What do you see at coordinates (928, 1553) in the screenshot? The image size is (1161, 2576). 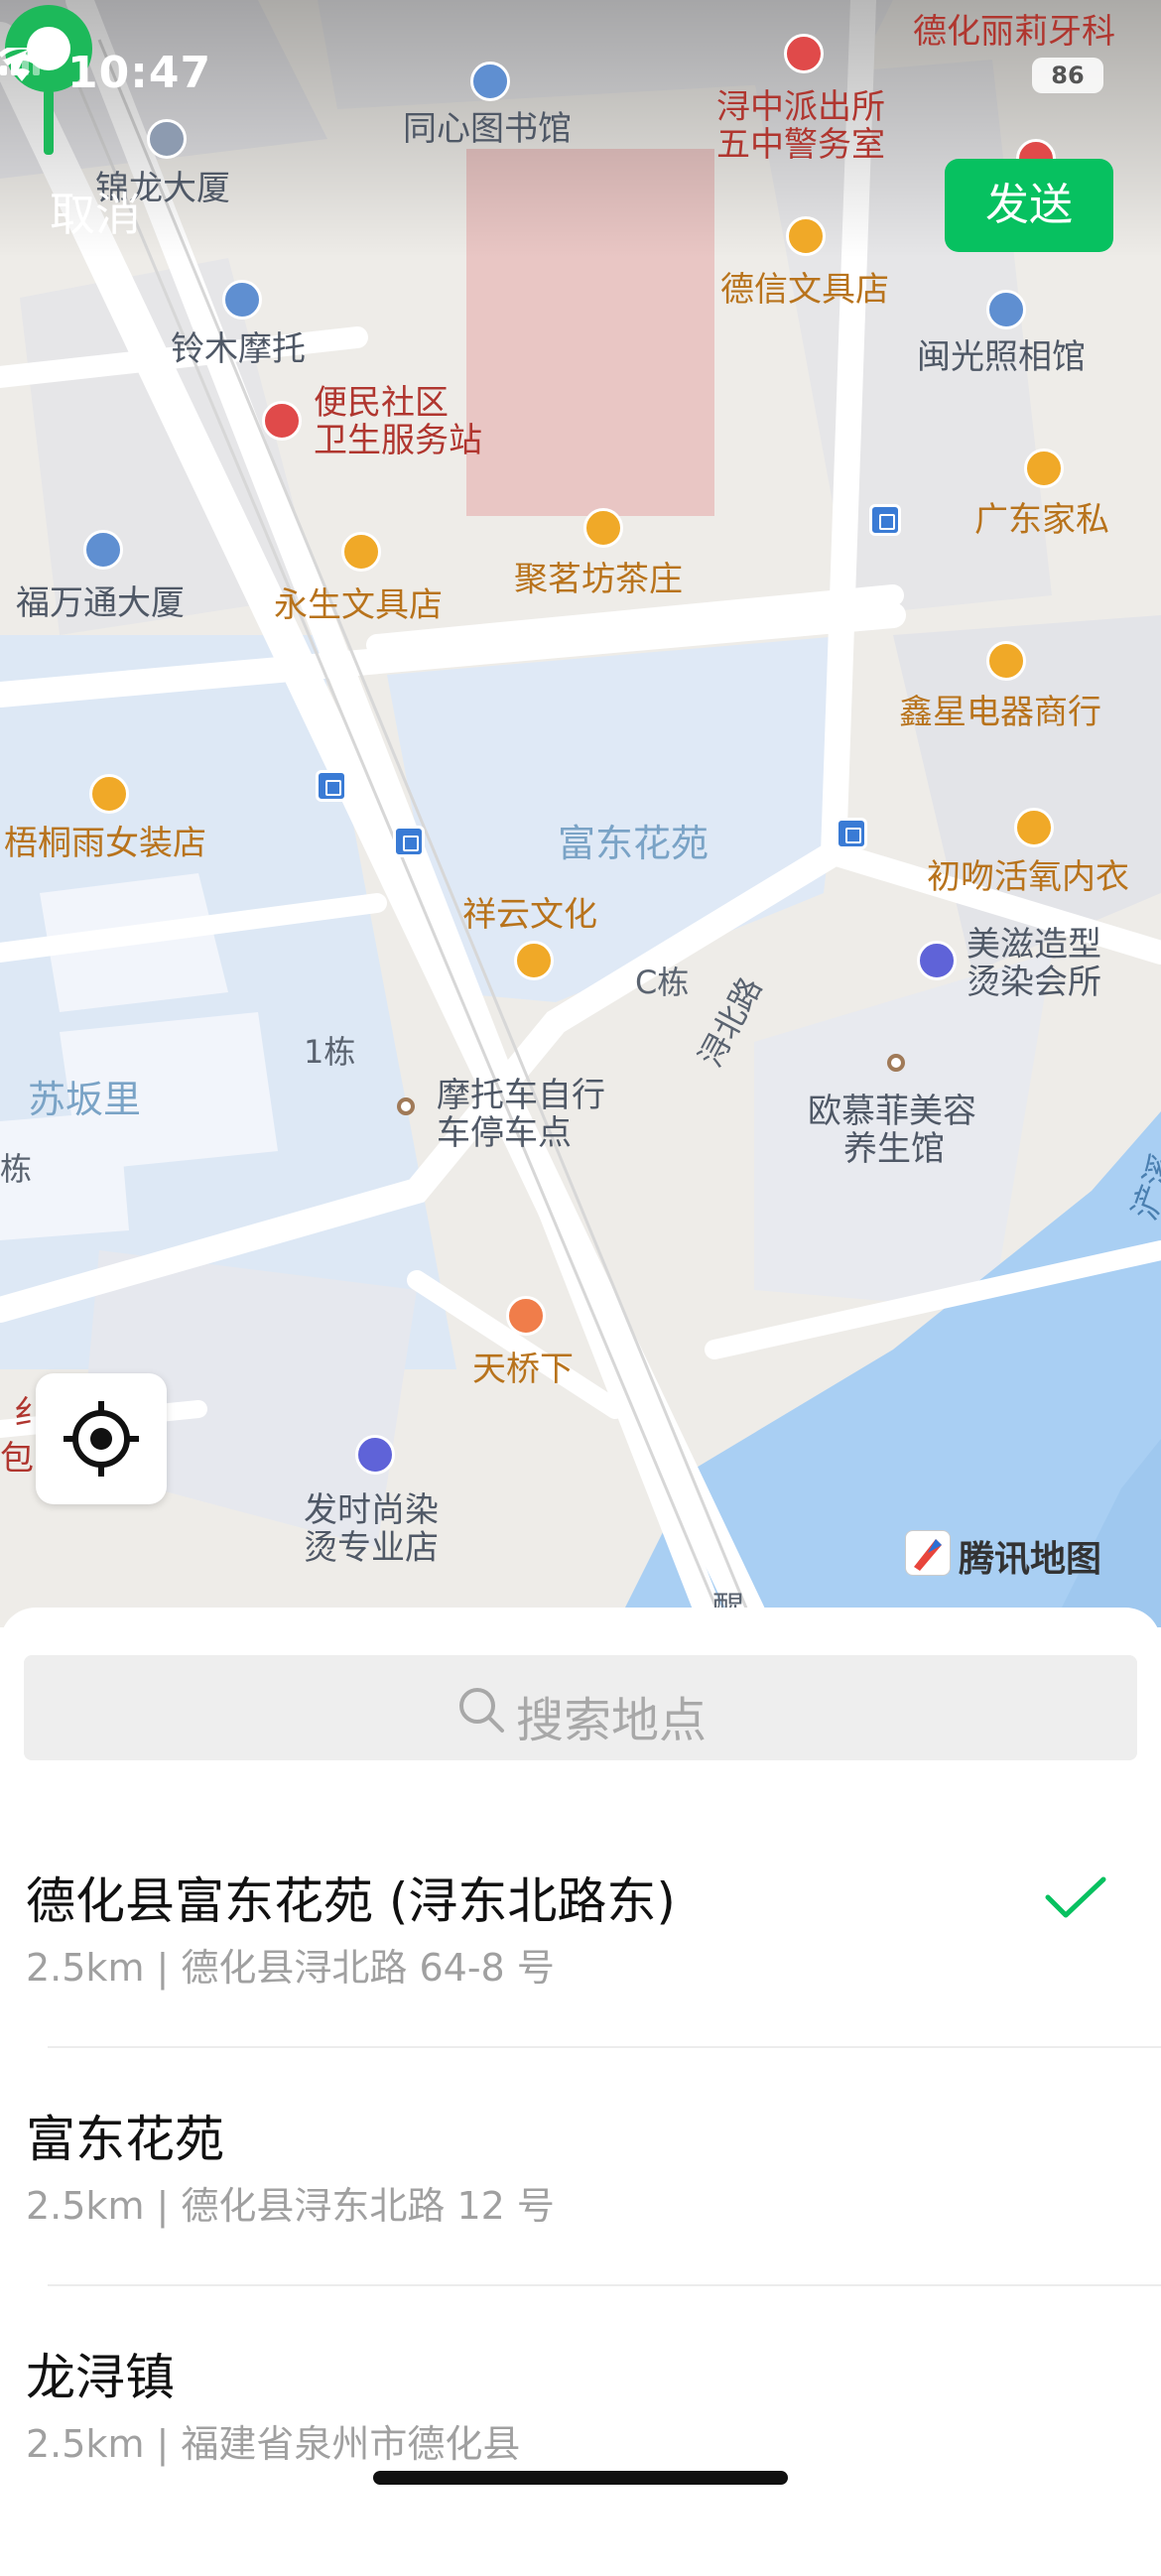 I see `tencent-map-logo-icon` at bounding box center [928, 1553].